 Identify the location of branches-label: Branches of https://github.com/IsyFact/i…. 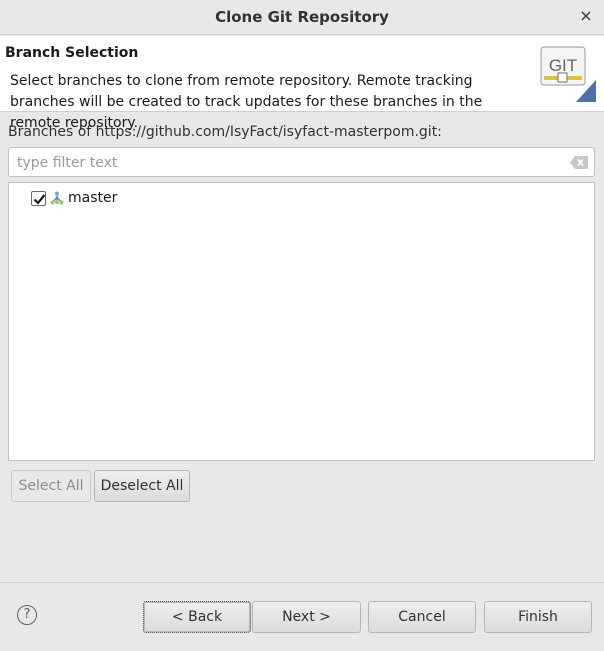
(225, 132).